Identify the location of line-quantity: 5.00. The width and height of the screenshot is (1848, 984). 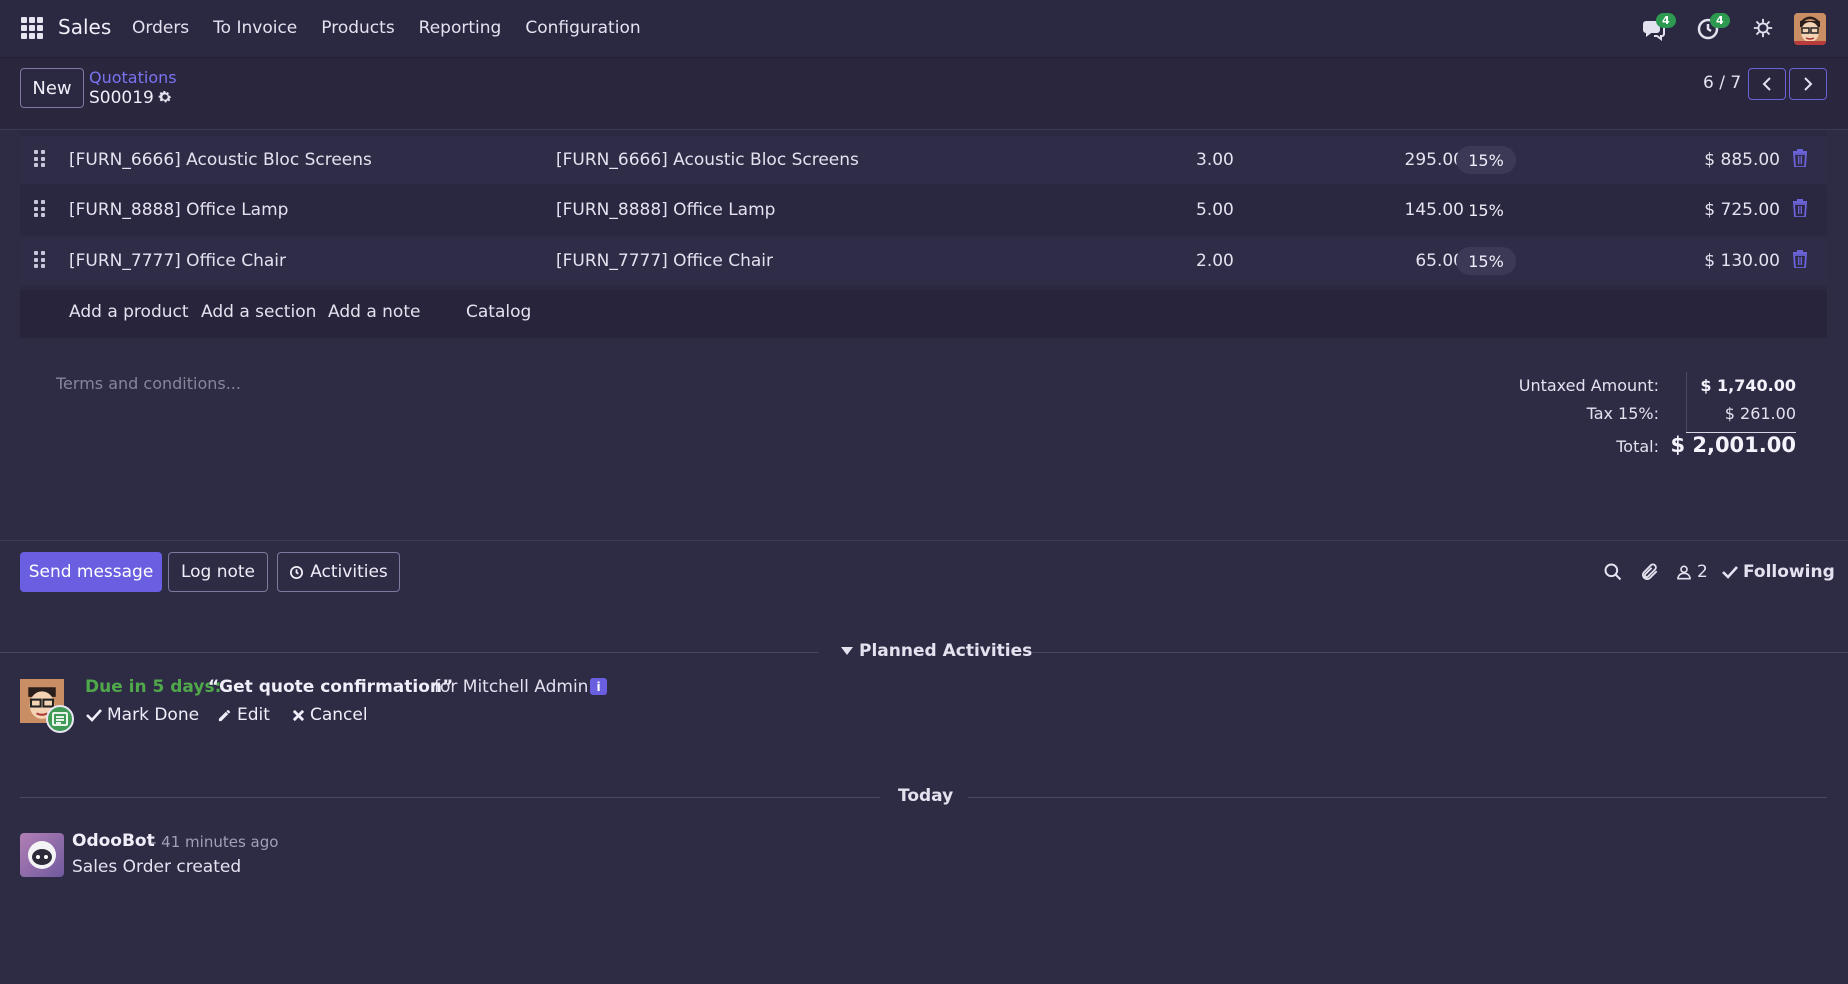
(1215, 210).